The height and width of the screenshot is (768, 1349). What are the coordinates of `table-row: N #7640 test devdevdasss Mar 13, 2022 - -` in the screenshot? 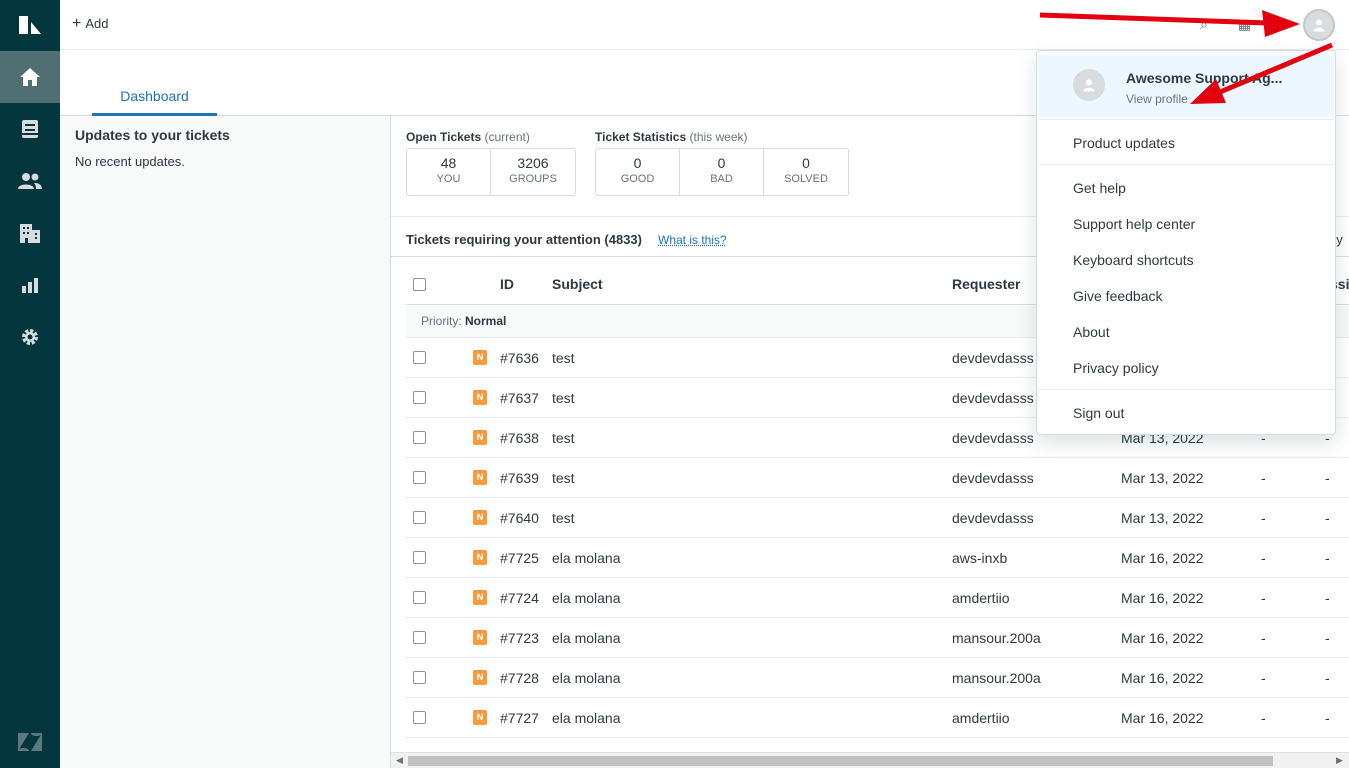 It's located at (877, 518).